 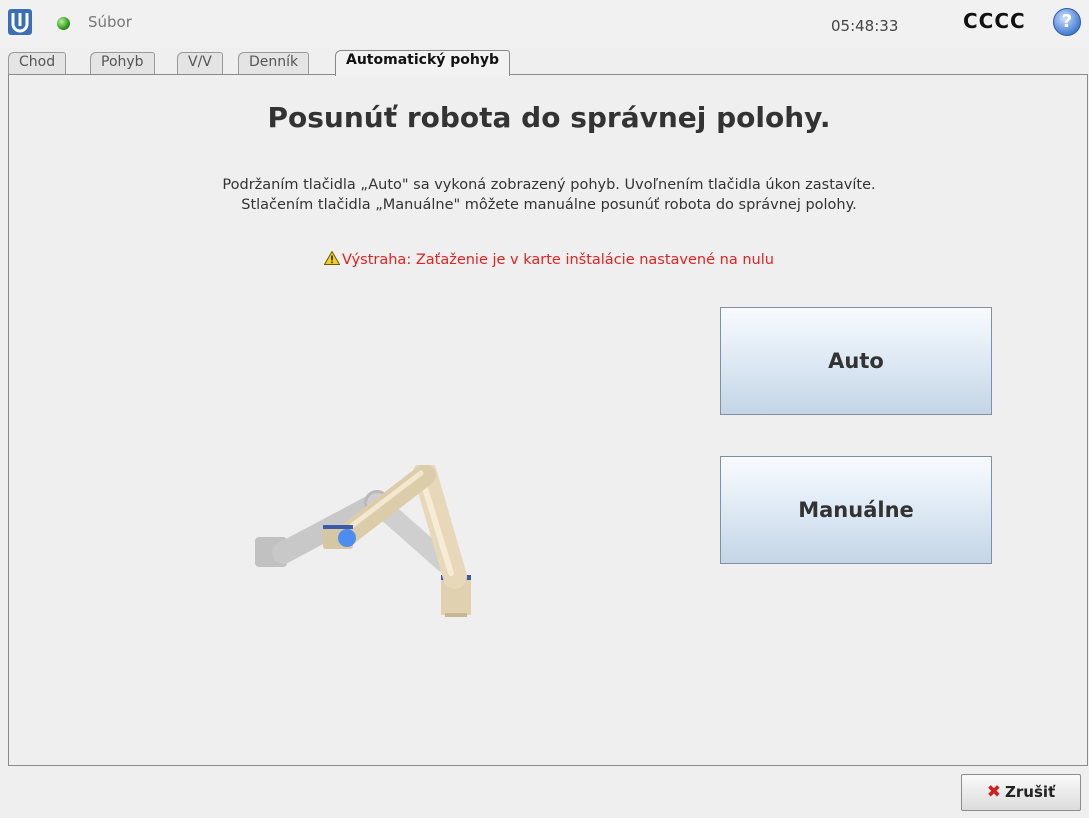 What do you see at coordinates (994, 792) in the screenshot?
I see `close-icon: ✖` at bounding box center [994, 792].